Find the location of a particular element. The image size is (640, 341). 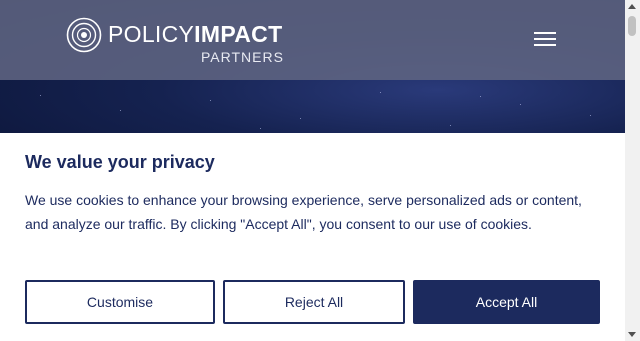

scroll-up-arrow-icon is located at coordinates (632, 6).